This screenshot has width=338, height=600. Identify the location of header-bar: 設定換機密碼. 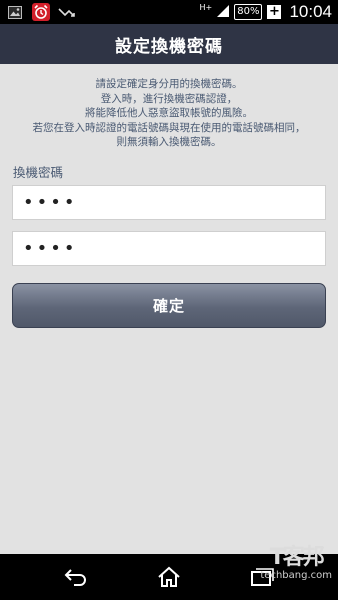
(169, 44).